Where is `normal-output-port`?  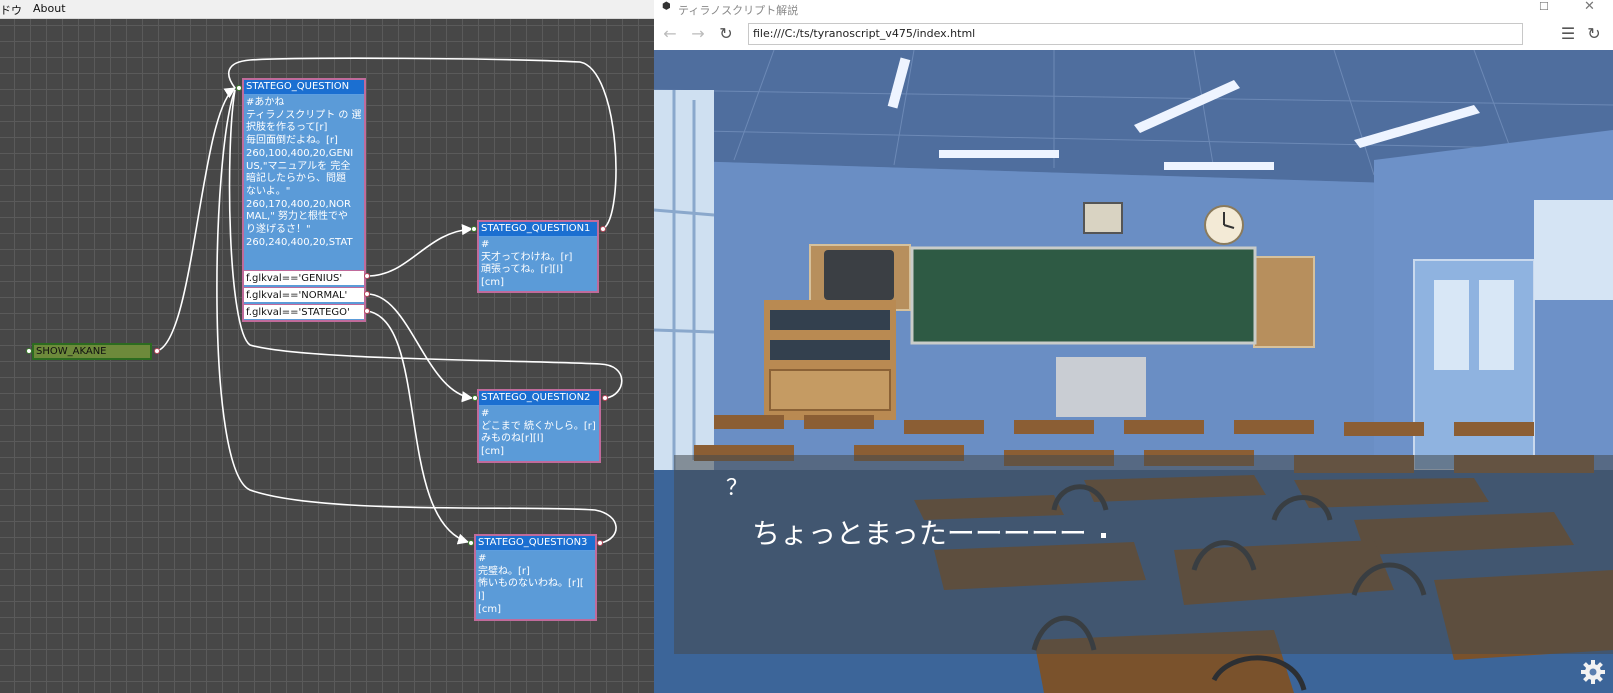 normal-output-port is located at coordinates (367, 294).